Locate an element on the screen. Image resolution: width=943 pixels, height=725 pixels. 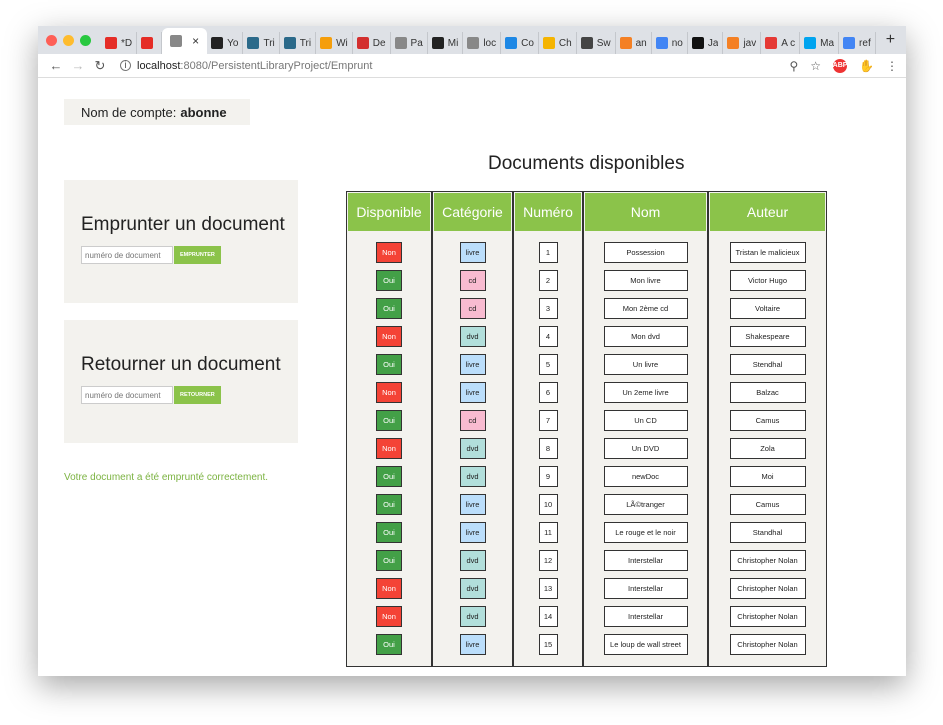
browser-tab: Co is located at coordinates (520, 43).